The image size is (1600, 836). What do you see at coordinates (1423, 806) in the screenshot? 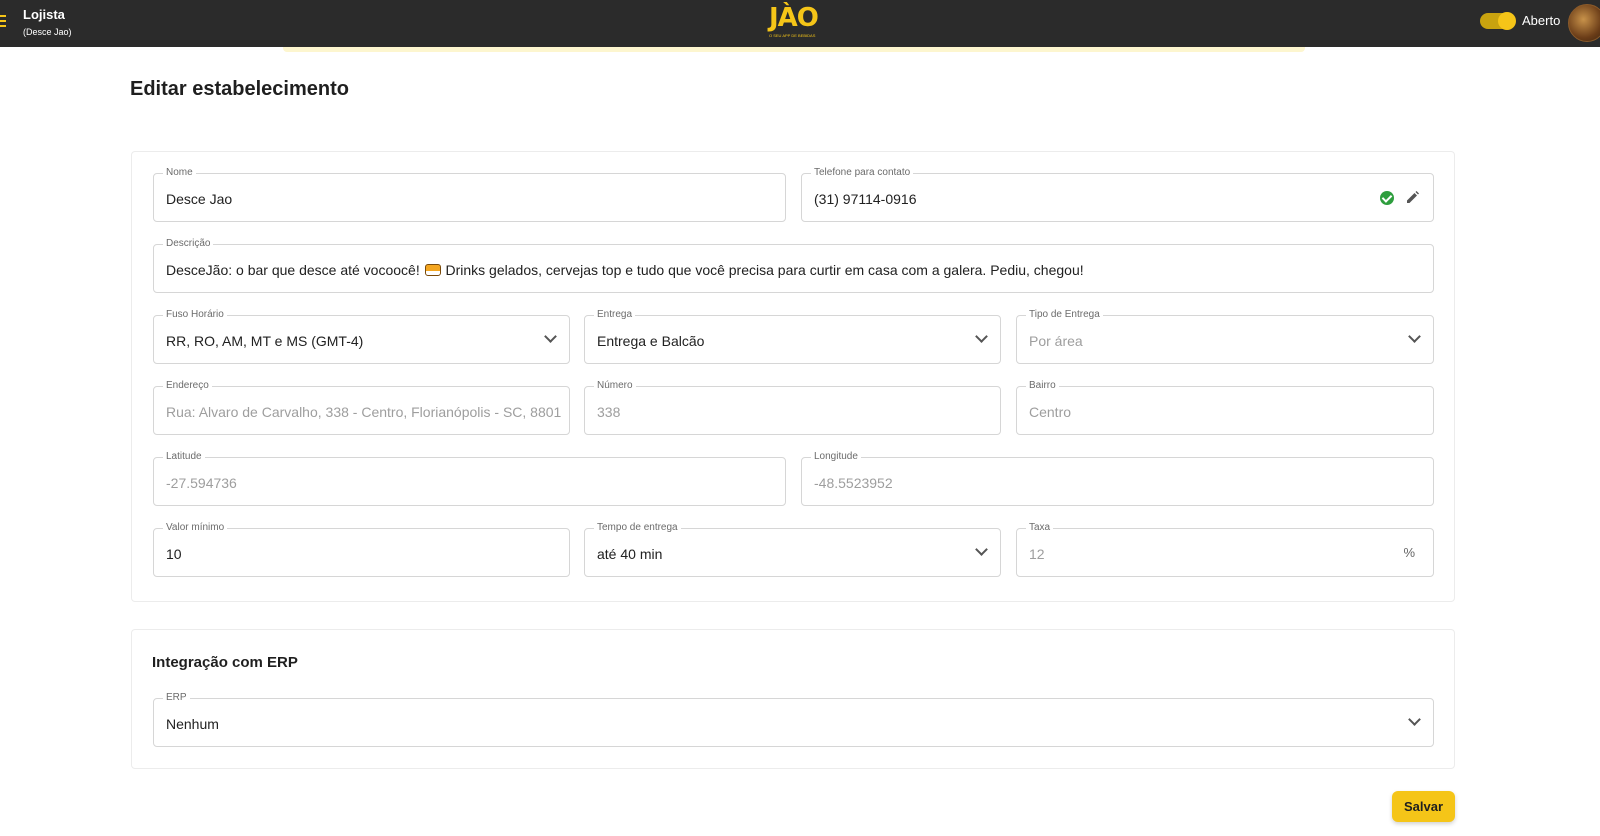
I see `save-button: Salvar` at bounding box center [1423, 806].